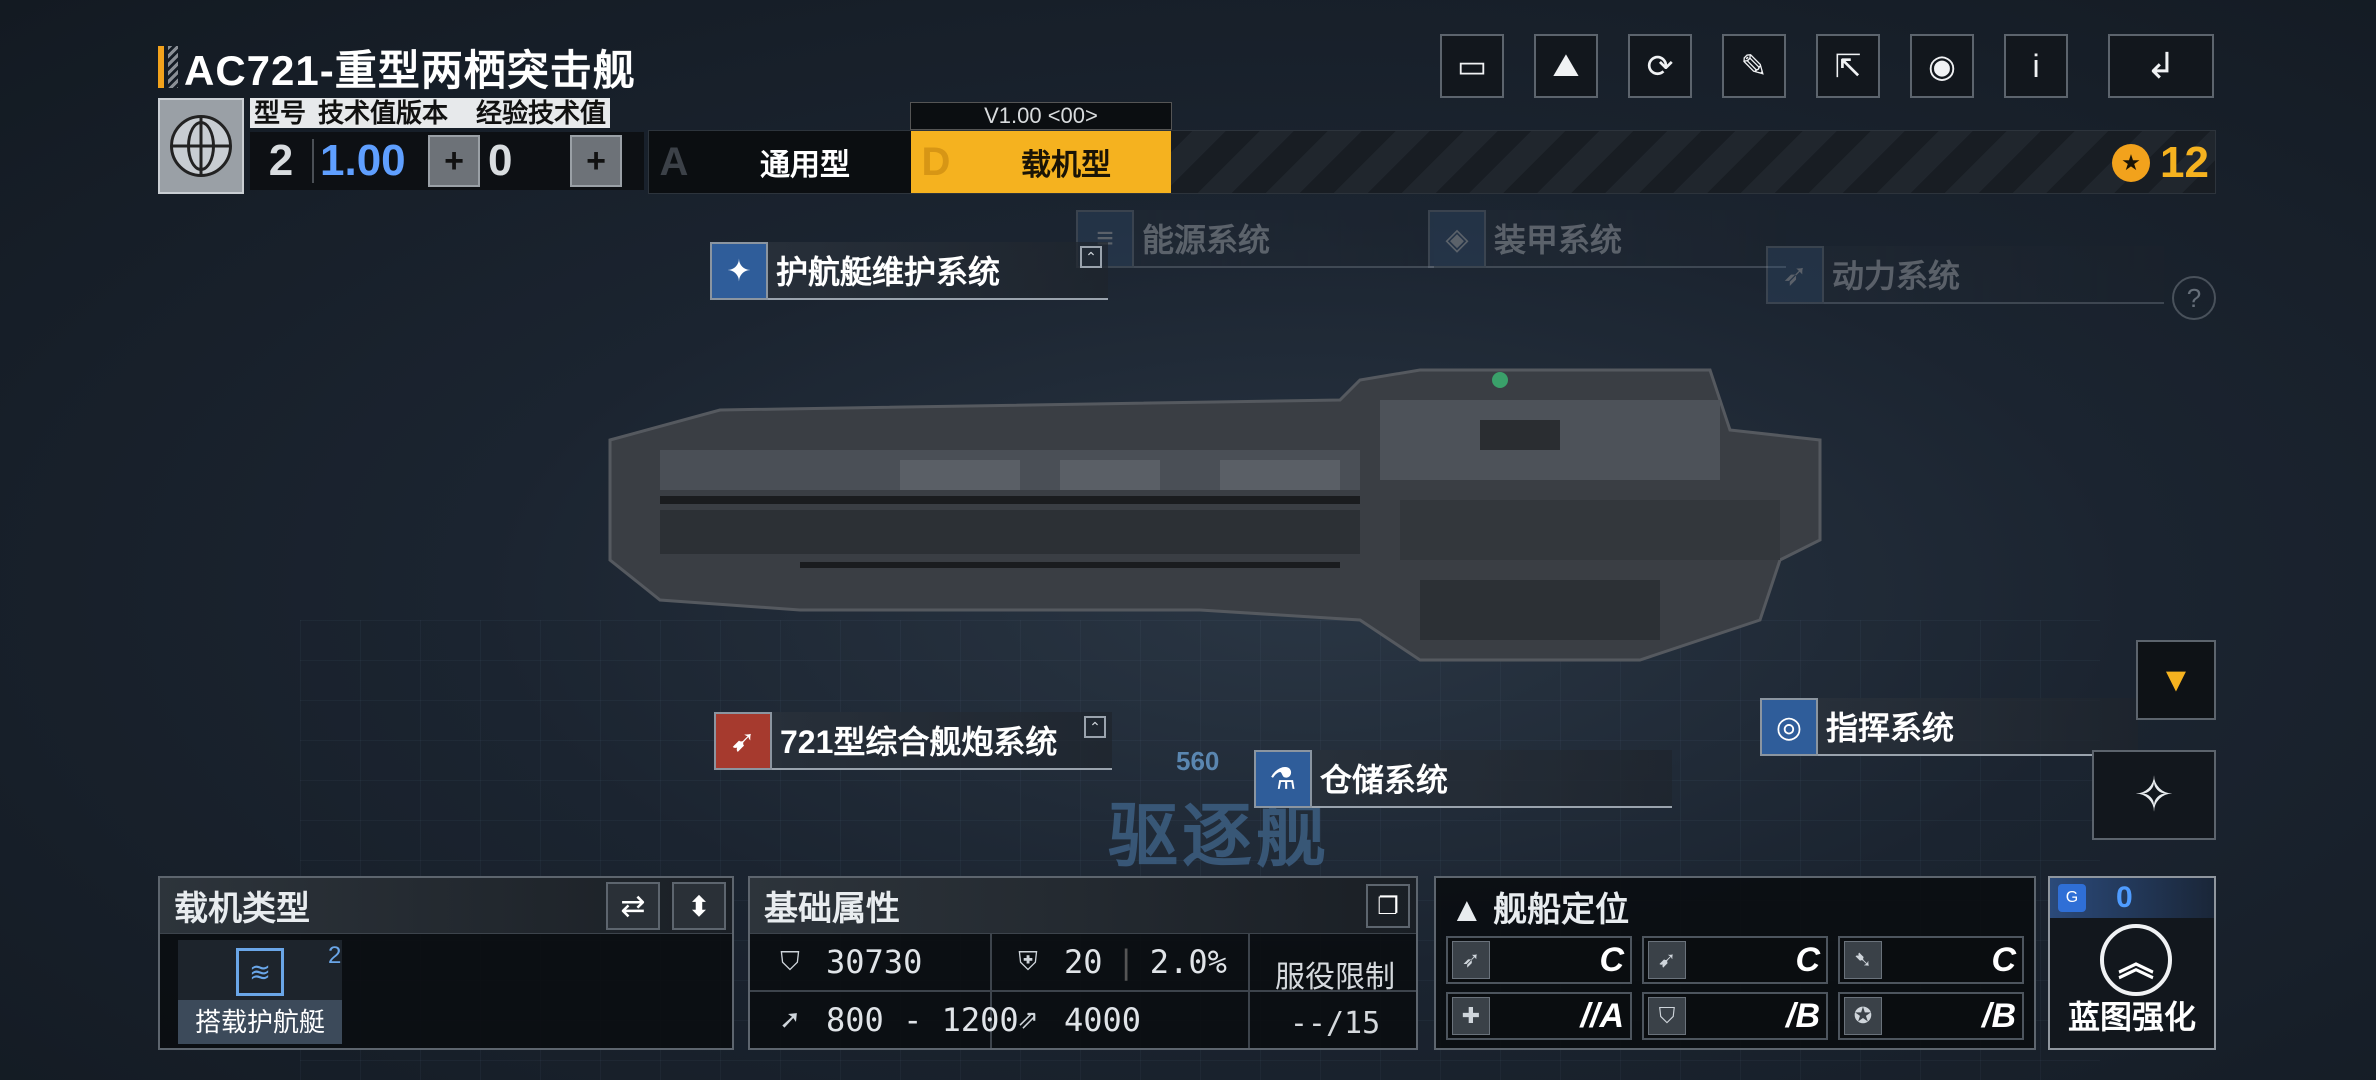  What do you see at coordinates (2154, 795) in the screenshot?
I see `rank-up-icon: ✧` at bounding box center [2154, 795].